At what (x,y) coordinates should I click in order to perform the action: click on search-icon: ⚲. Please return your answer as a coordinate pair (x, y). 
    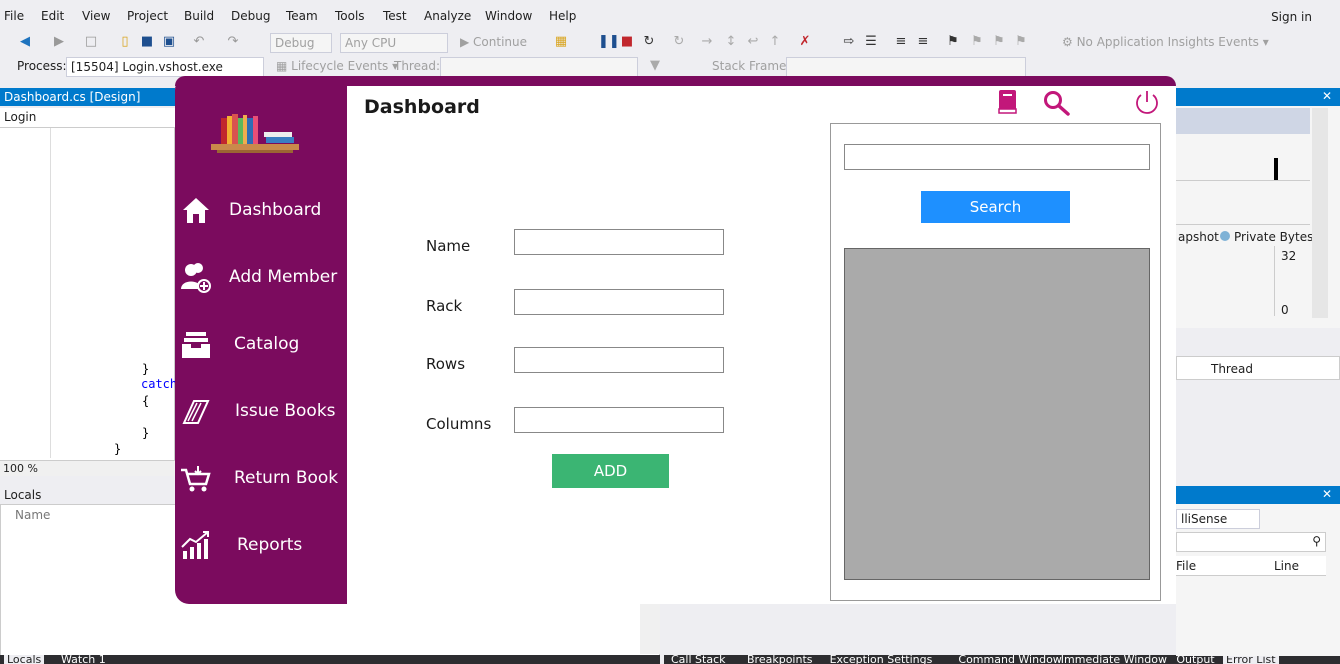
    Looking at the image, I should click on (1316, 541).